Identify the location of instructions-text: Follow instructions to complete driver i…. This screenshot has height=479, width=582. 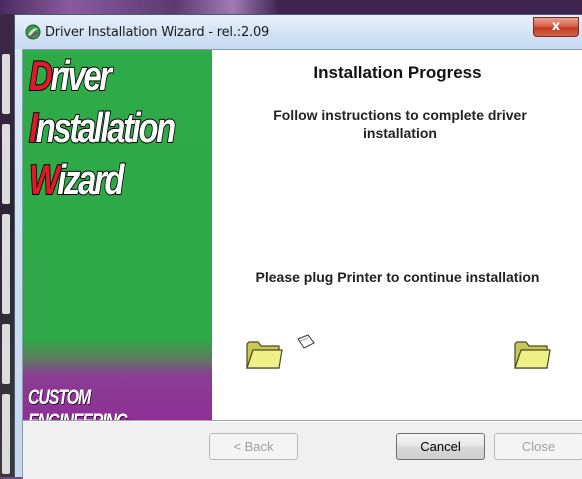
(400, 124).